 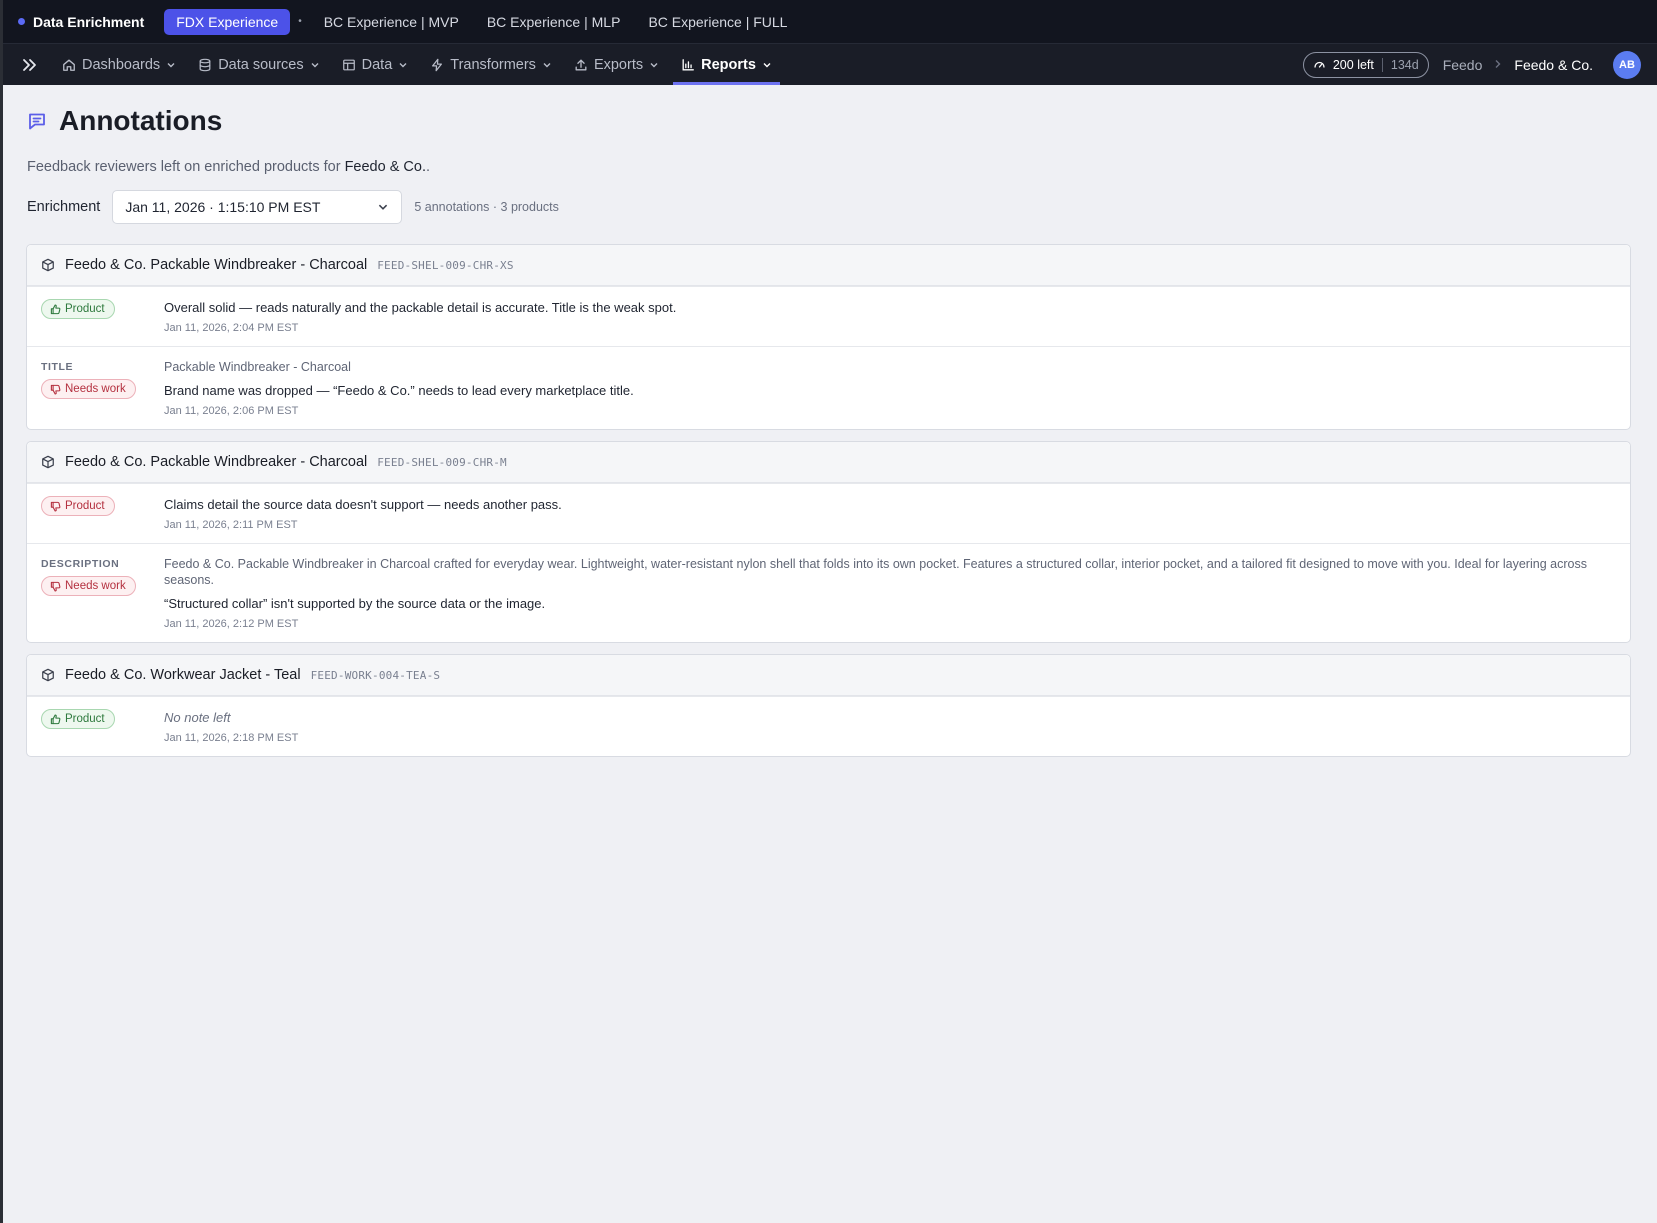 I want to click on home-icon, so click(x=69, y=65).